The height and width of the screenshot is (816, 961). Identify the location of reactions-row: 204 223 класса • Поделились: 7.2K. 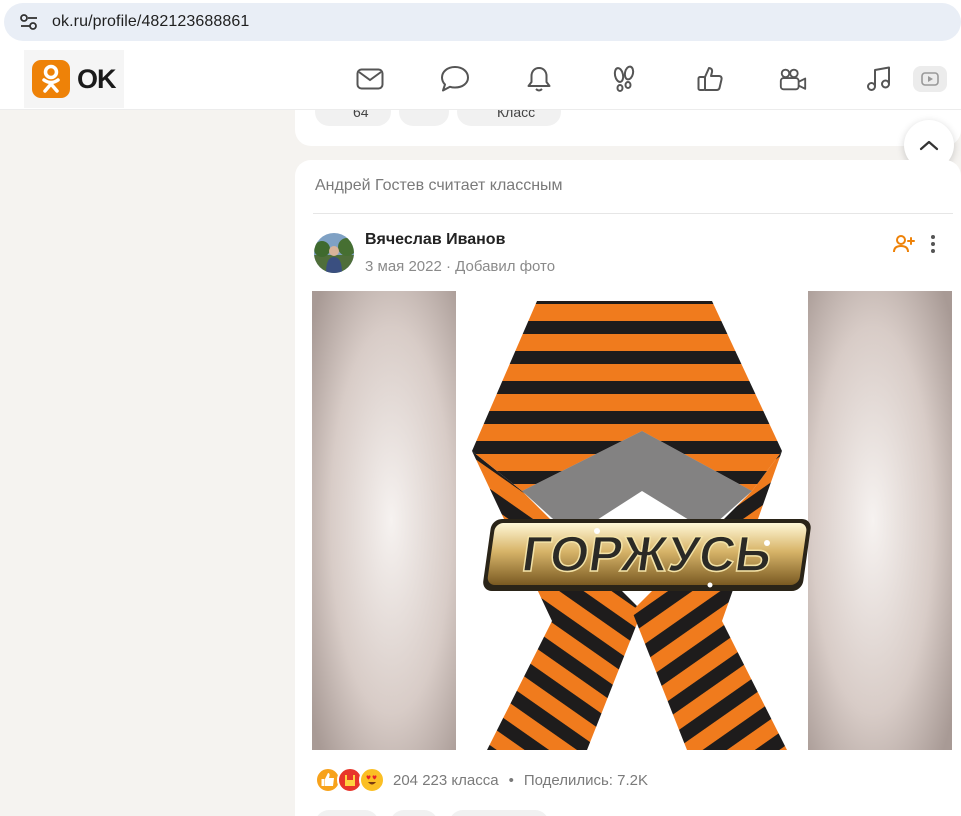
(481, 780).